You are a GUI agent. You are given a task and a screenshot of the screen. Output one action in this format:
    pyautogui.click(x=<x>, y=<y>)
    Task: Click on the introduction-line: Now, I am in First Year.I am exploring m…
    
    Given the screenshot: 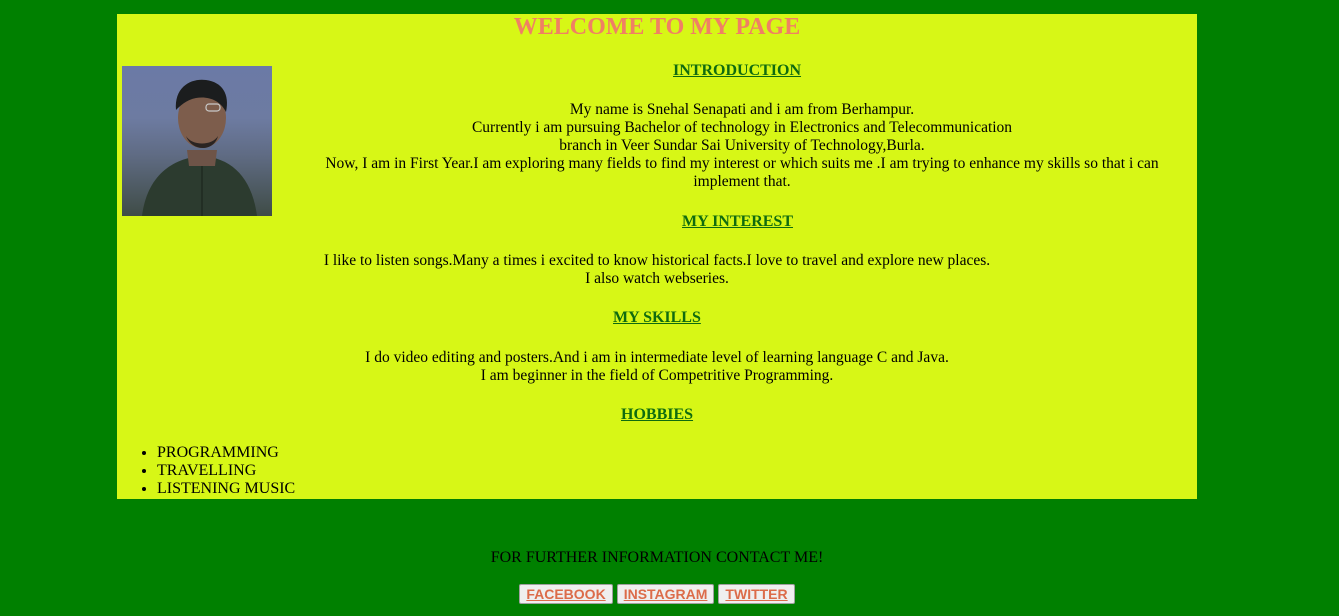 What is the action you would take?
    pyautogui.click(x=742, y=163)
    